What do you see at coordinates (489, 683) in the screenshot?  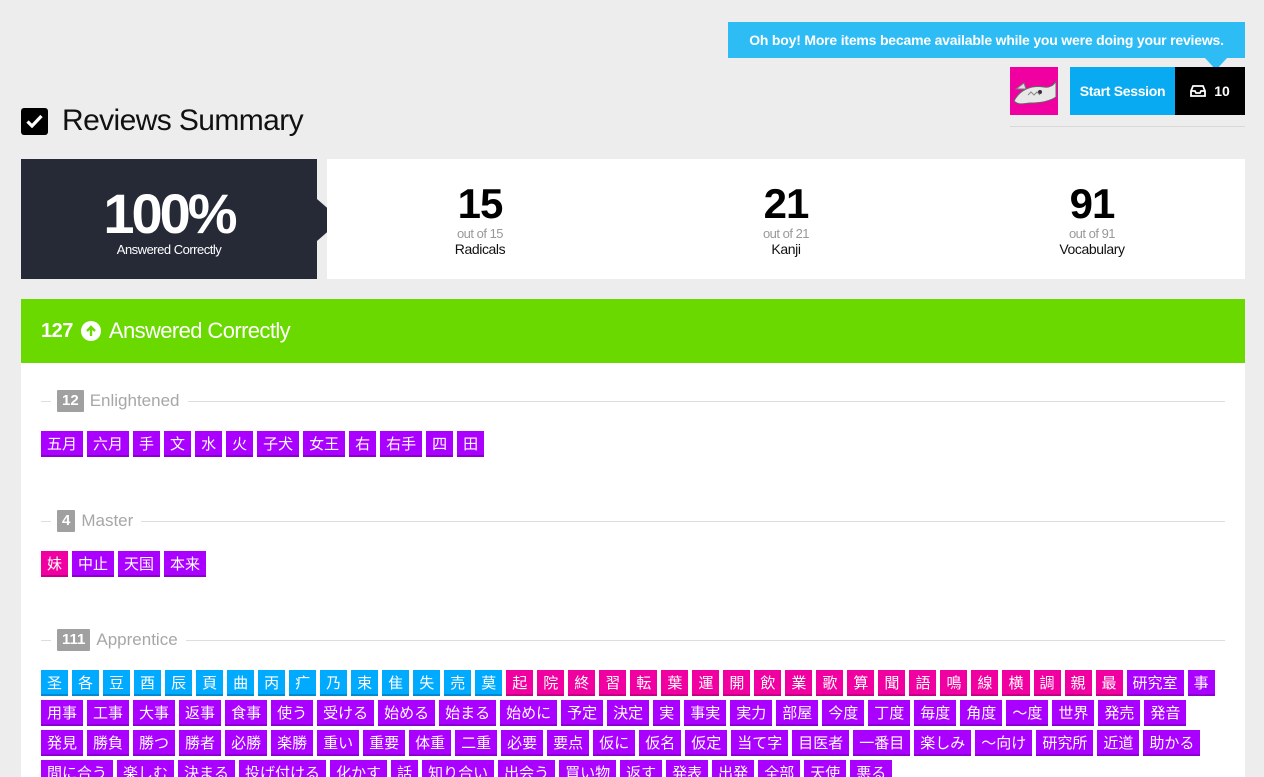 I see `radical-item: 莫` at bounding box center [489, 683].